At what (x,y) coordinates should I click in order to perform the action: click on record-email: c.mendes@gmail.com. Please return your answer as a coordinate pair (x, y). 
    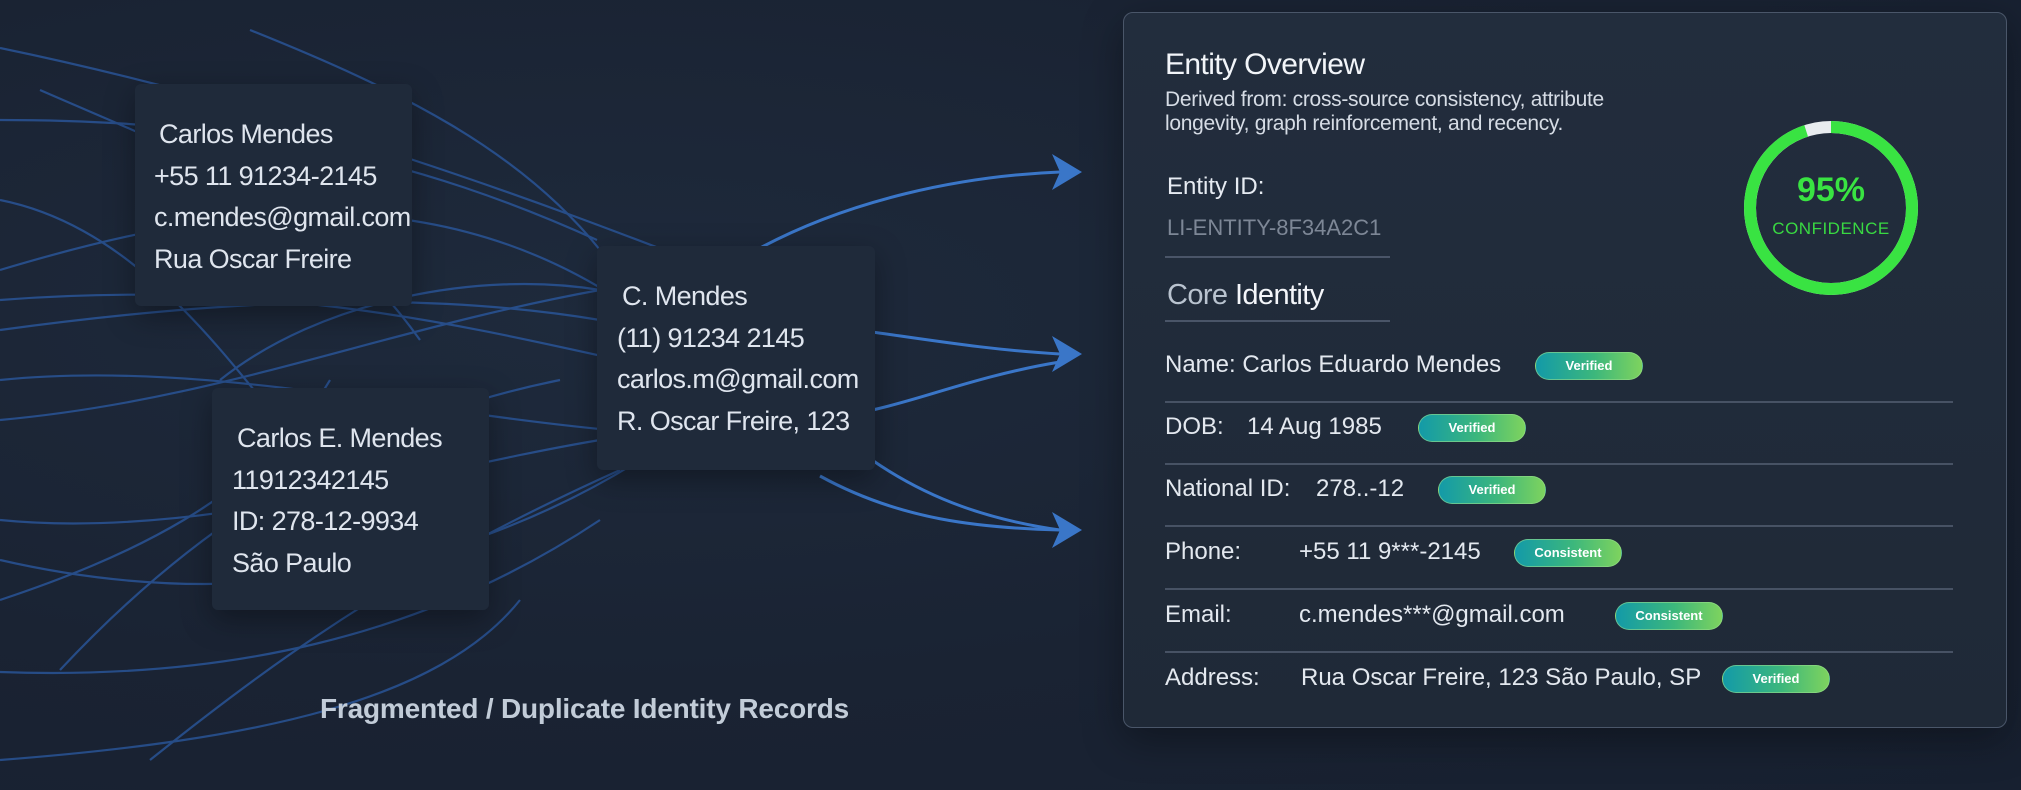
    Looking at the image, I should click on (282, 217).